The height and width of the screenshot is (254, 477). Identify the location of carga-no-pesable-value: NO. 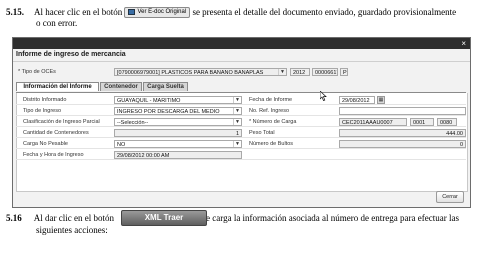
(121, 145).